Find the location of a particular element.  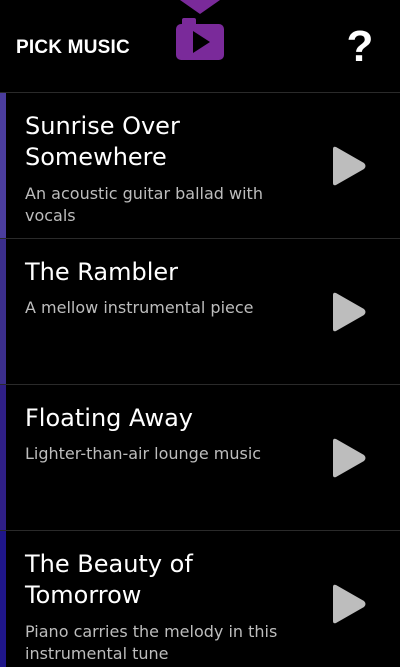

track-title: The Beauty of Tomorrow is located at coordinates (109, 579).